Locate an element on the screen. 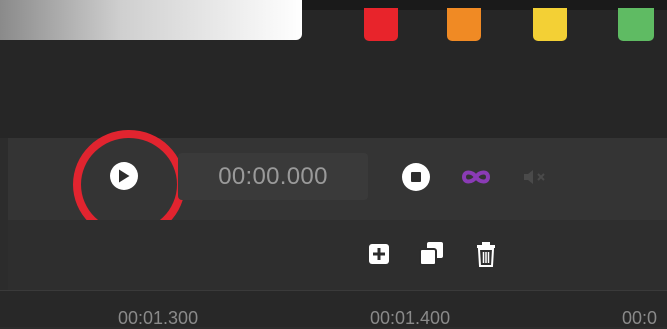 This screenshot has width=667, height=329. play-button is located at coordinates (124, 176).